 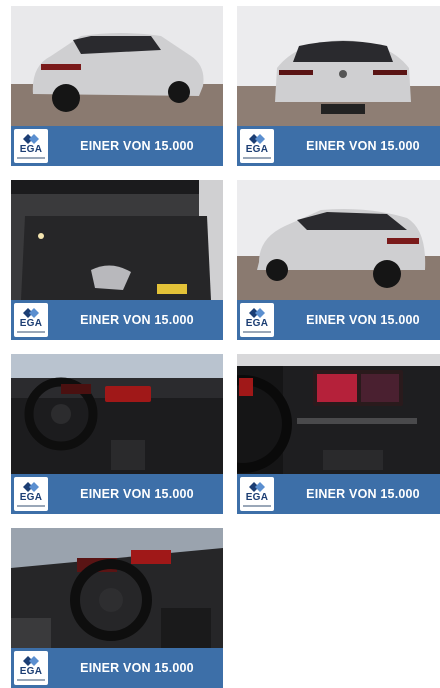 I want to click on gallery-tile-4: EGA EINER VON 15.000, so click(x=338, y=260).